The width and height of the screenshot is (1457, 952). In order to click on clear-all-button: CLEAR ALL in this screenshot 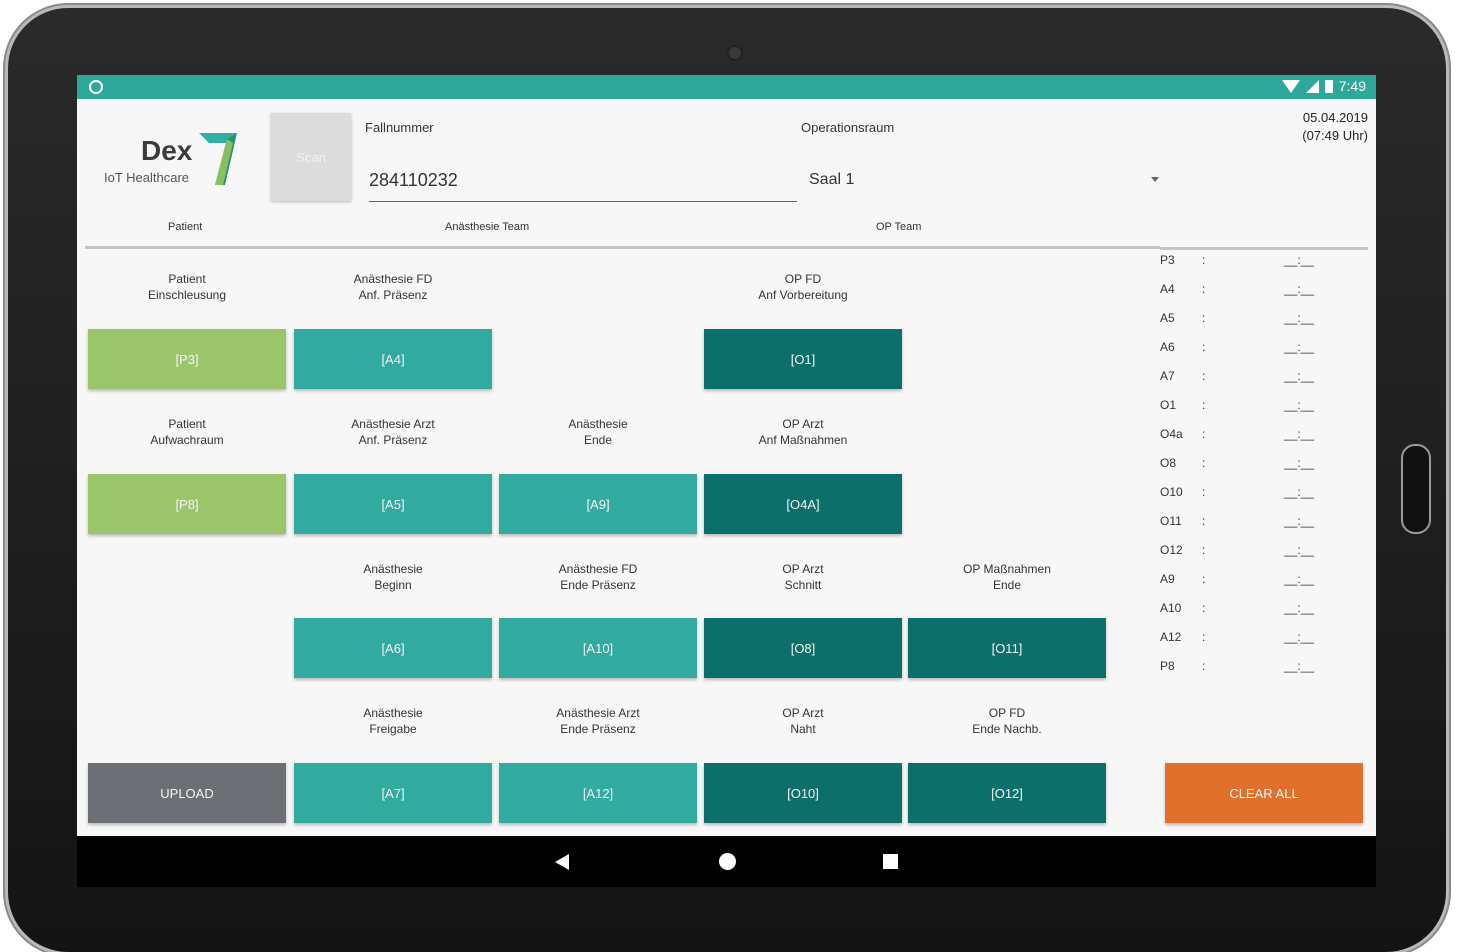, I will do `click(1264, 793)`.